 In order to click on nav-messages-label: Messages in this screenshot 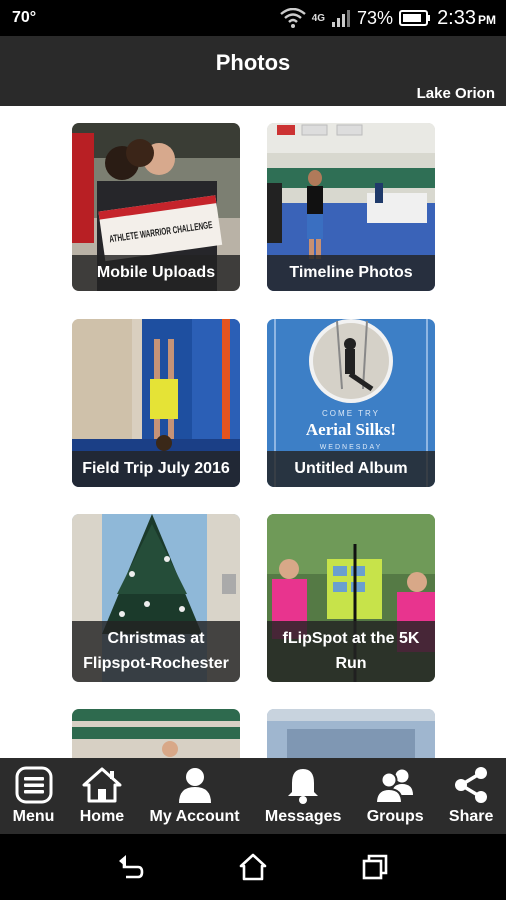, I will do `click(303, 816)`.